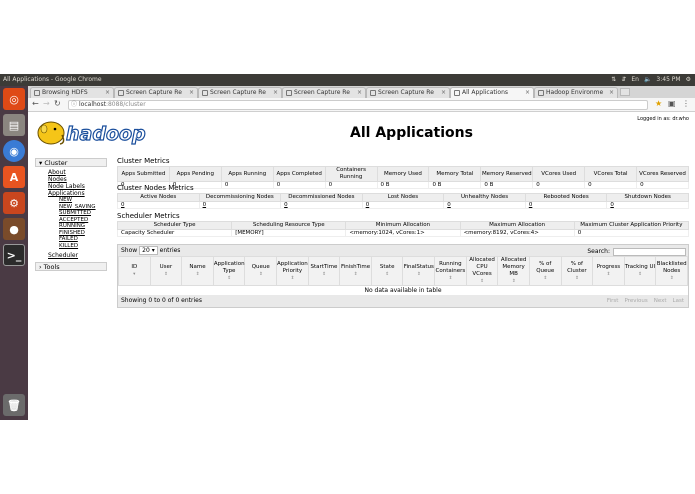 This screenshot has width=695, height=494. Describe the element at coordinates (14, 125) in the screenshot. I see `files-icon: ▤` at that location.